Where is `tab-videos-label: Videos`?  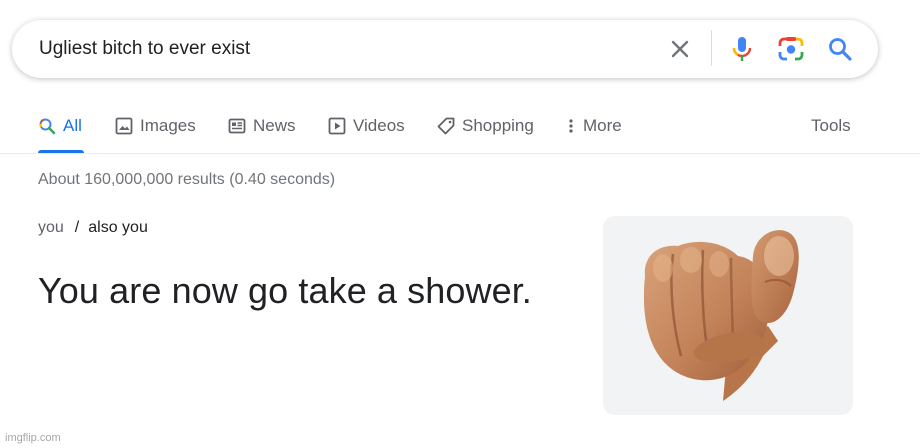
tab-videos-label: Videos is located at coordinates (379, 125).